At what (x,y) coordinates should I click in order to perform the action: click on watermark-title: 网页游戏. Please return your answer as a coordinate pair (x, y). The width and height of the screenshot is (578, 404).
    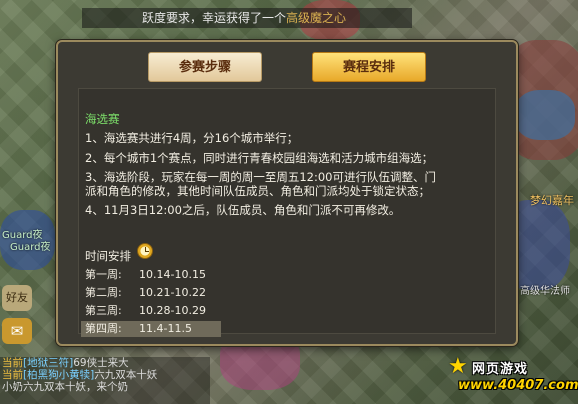
    Looking at the image, I should click on (500, 369).